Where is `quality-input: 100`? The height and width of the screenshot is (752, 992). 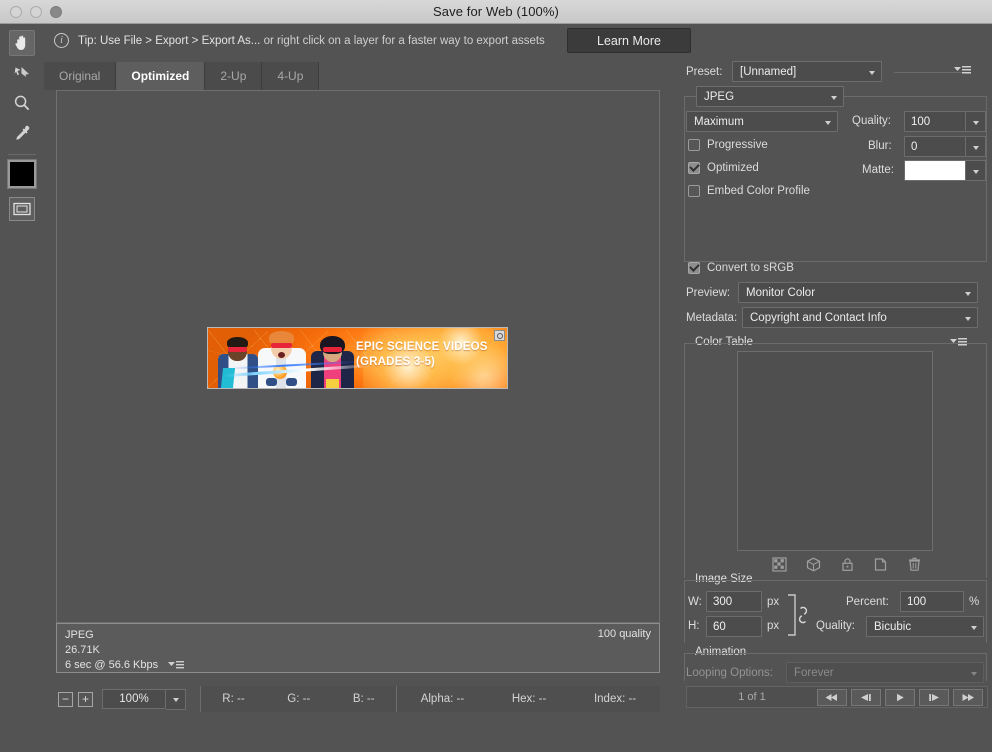
quality-input: 100 is located at coordinates (935, 121).